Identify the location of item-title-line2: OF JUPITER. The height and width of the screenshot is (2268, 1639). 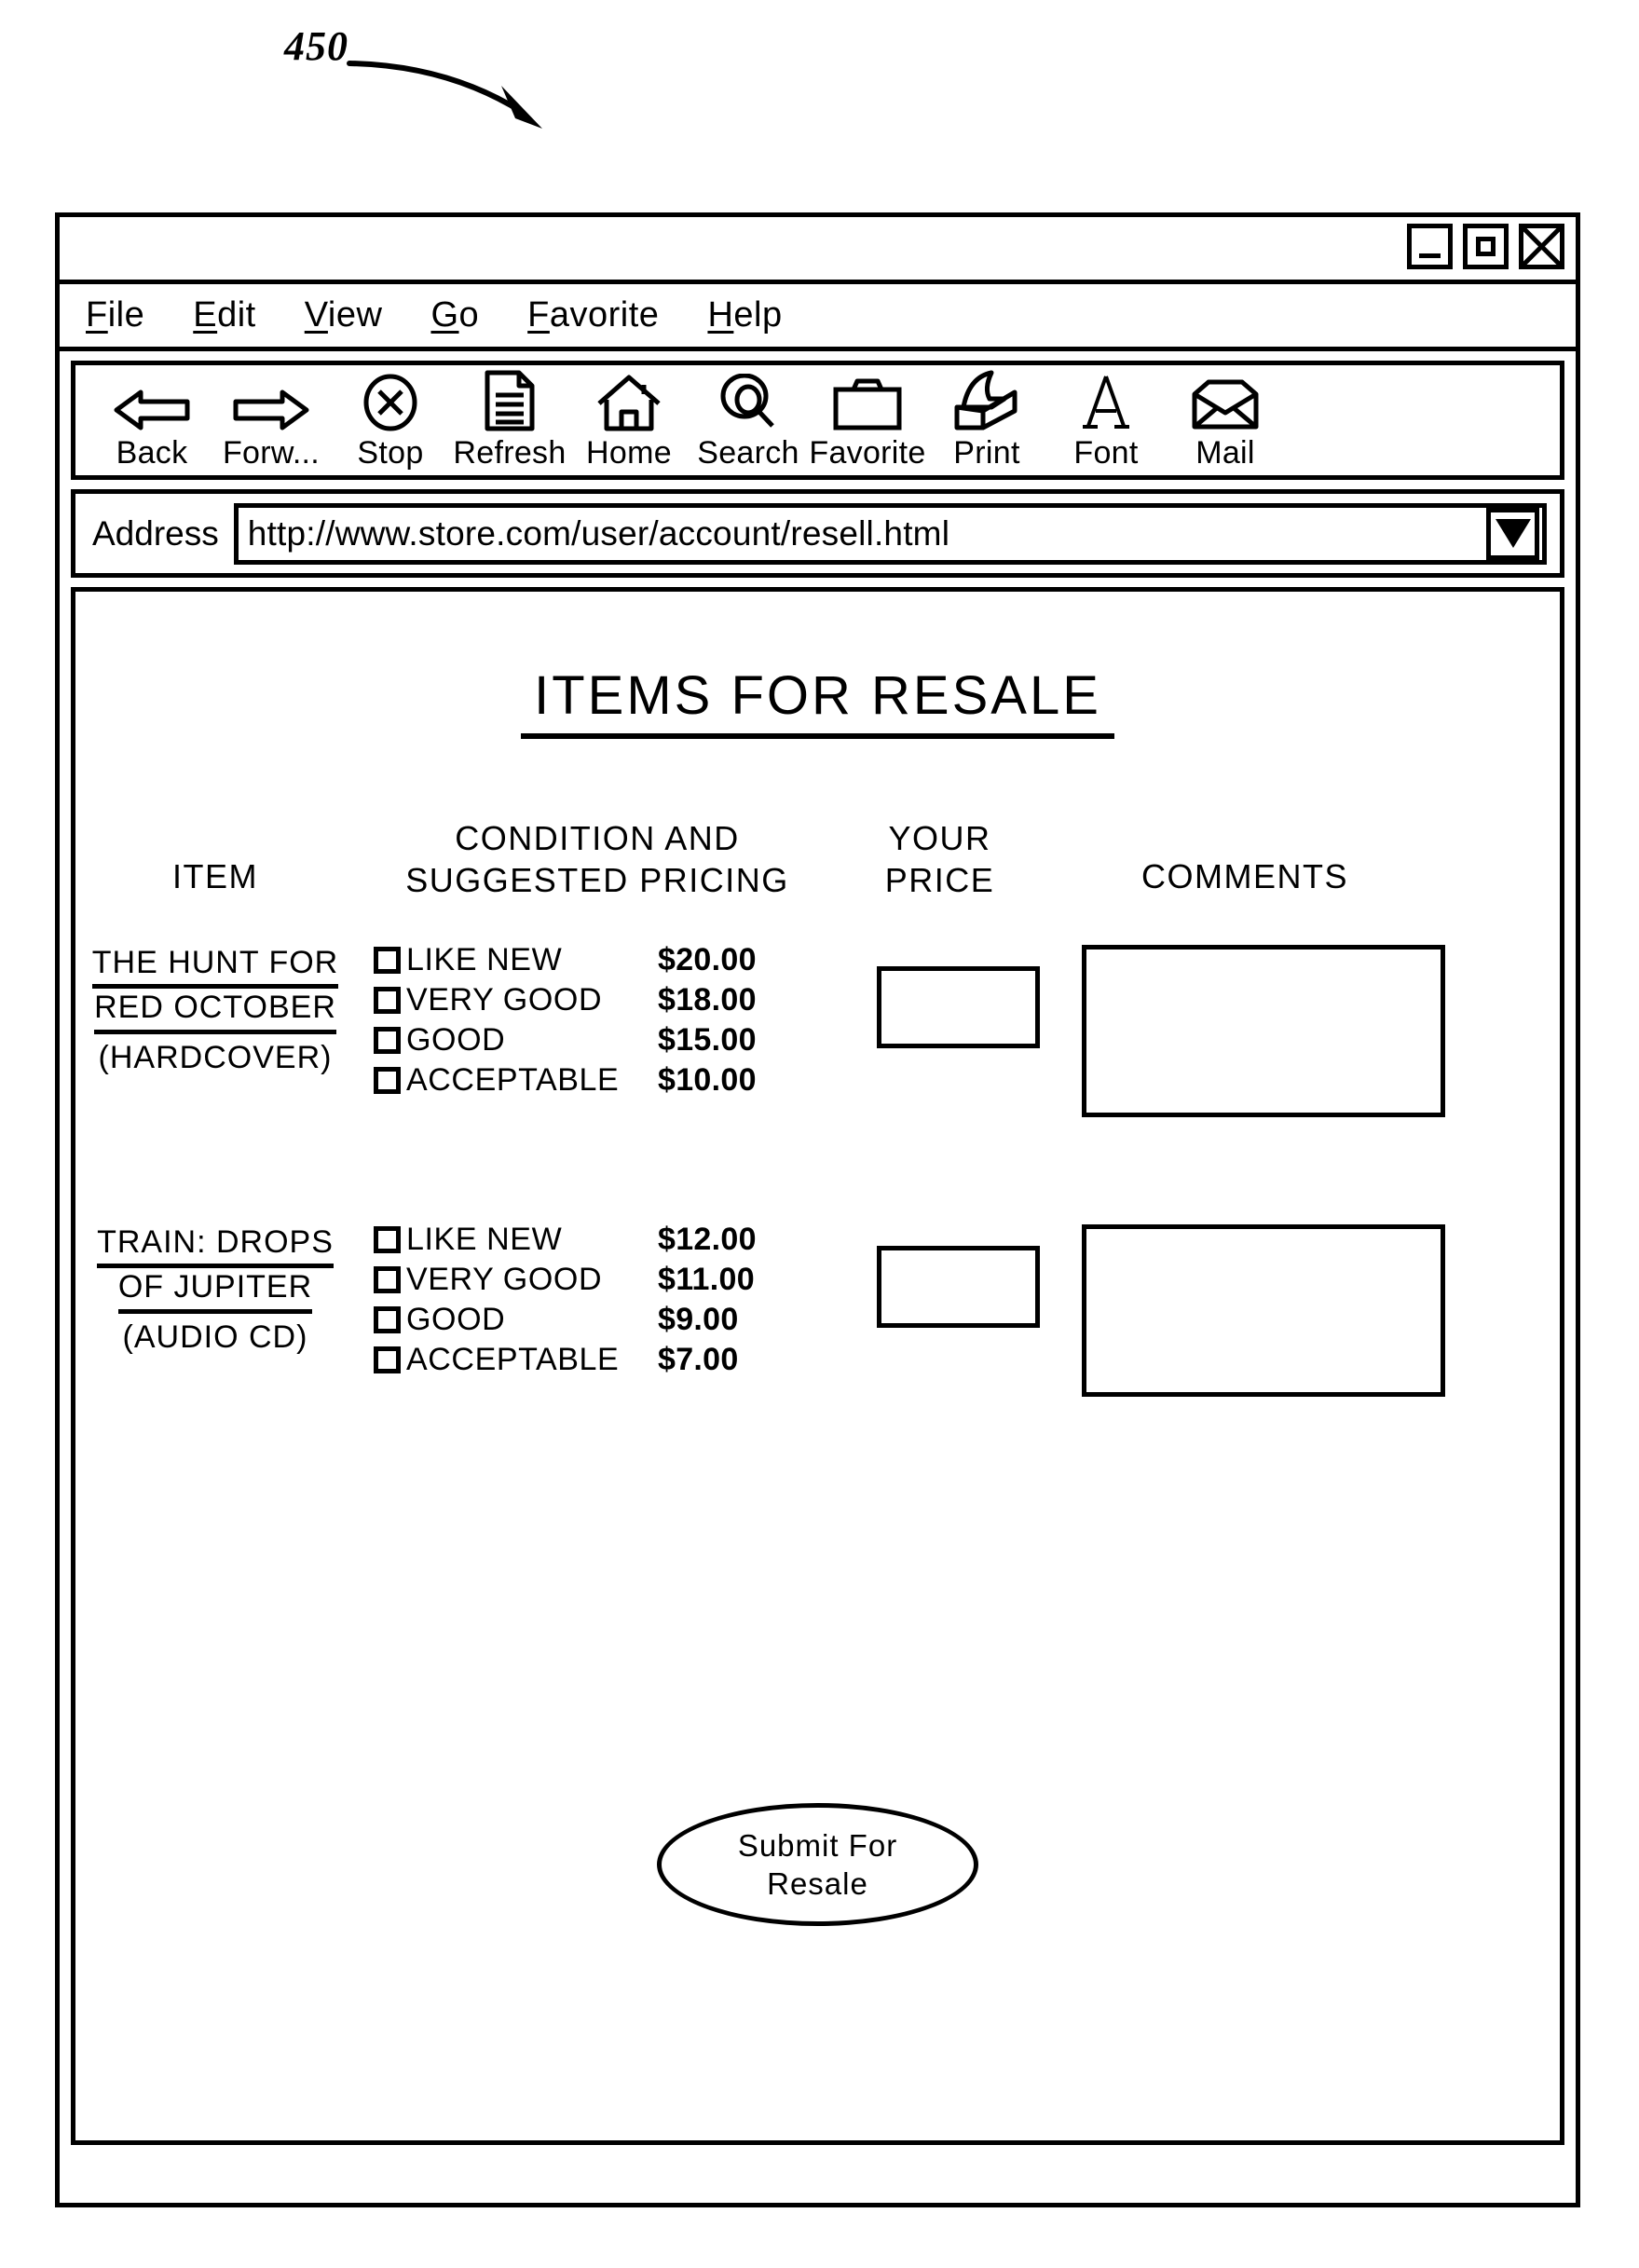
(215, 1291).